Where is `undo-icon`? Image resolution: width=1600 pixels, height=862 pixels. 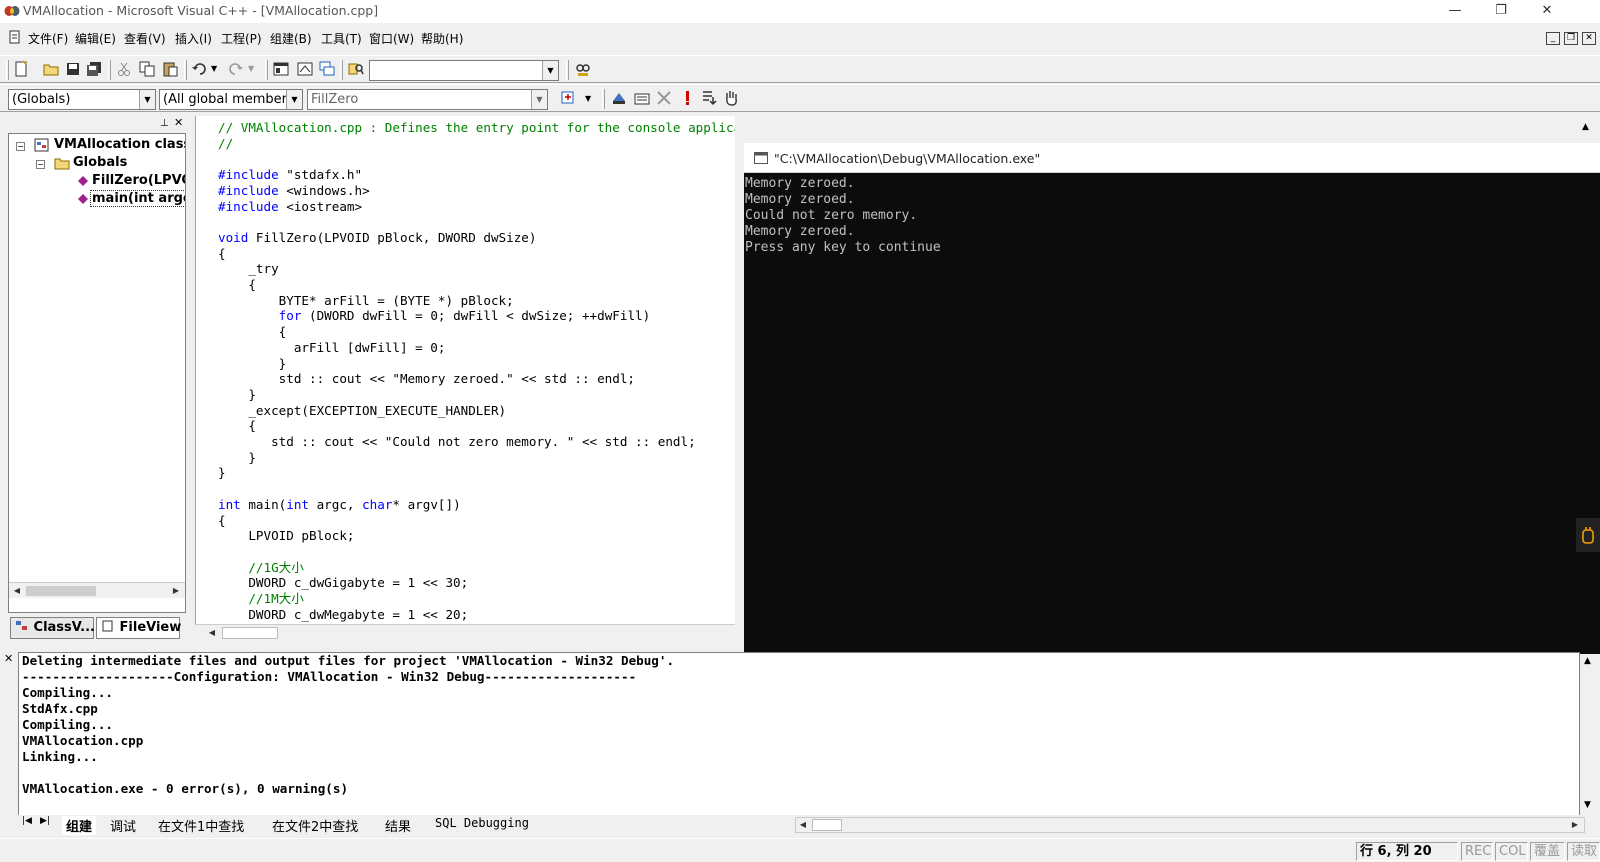
undo-icon is located at coordinates (200, 69).